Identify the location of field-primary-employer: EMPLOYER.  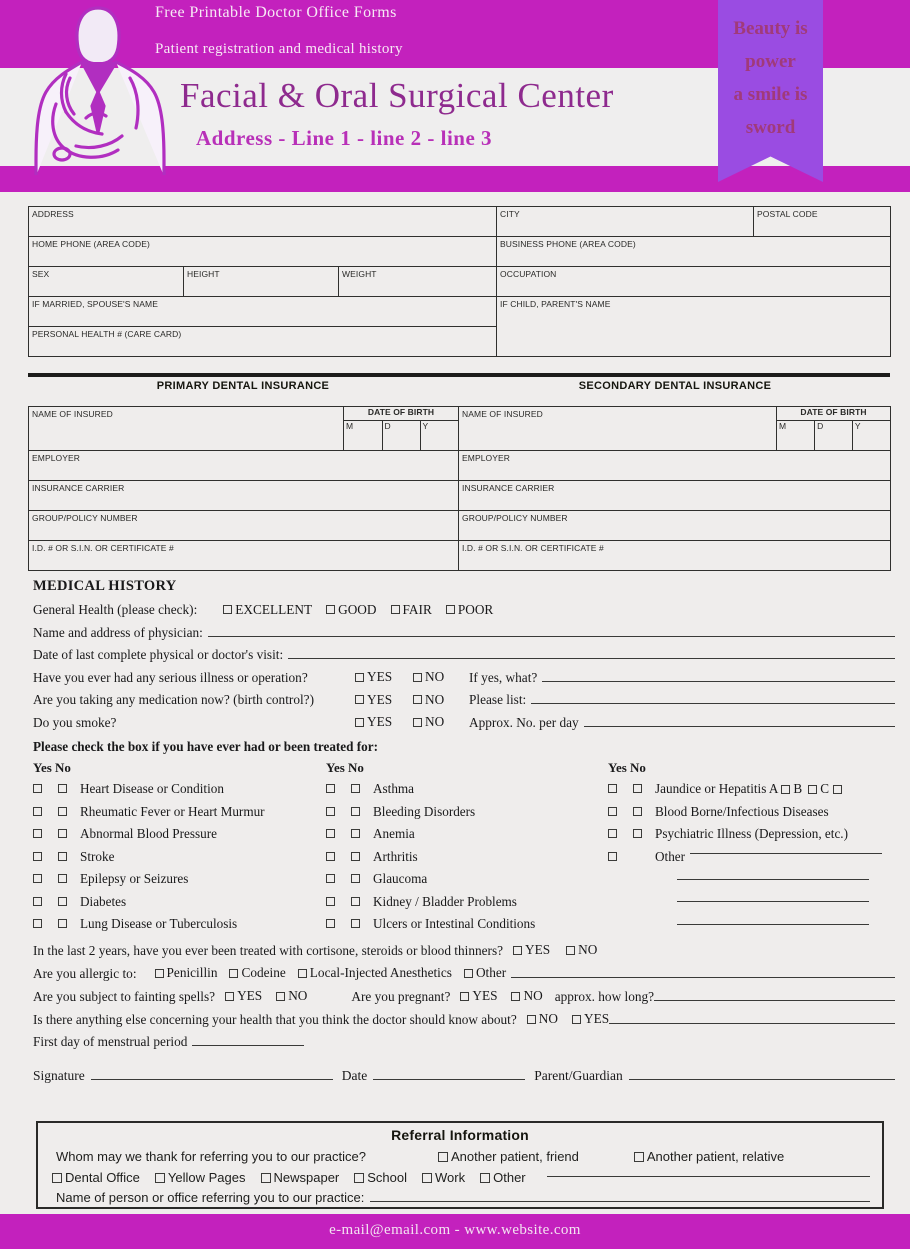
(243, 465).